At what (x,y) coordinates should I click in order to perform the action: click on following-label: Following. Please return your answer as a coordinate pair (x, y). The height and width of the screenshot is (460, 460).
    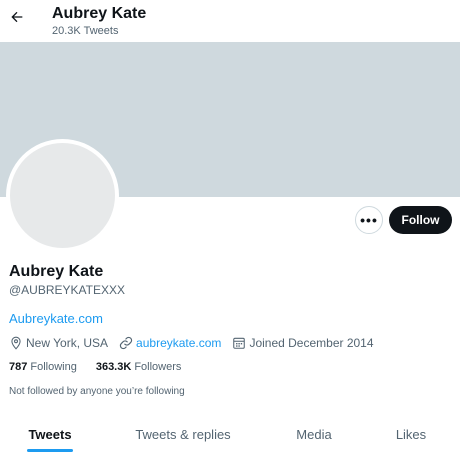
    Looking at the image, I should click on (53, 367).